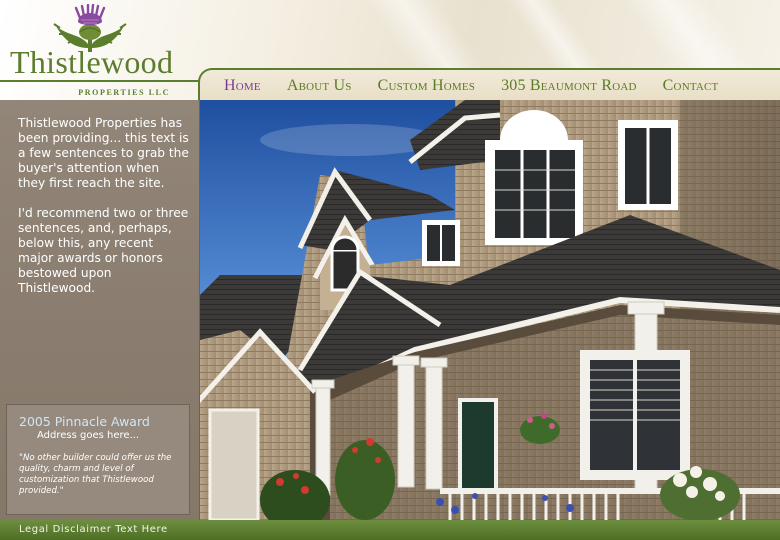 Image resolution: width=780 pixels, height=540 pixels. I want to click on award-title: 2005 Pinnacle Award, so click(84, 421).